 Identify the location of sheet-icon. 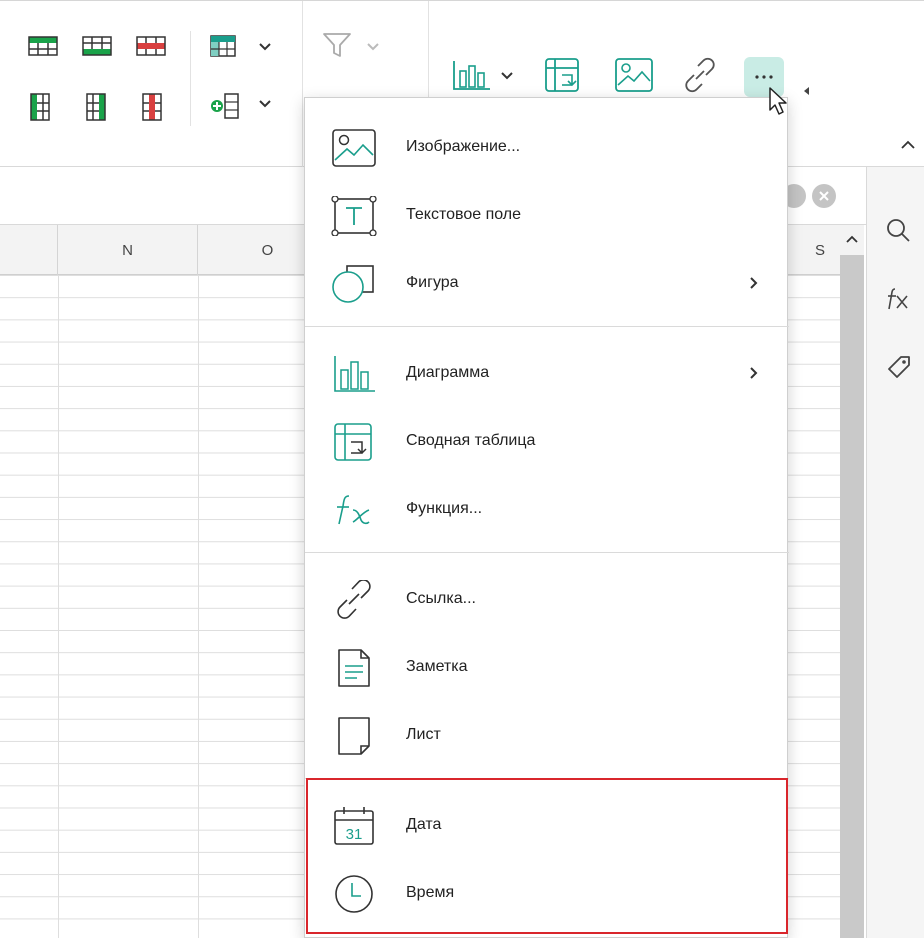
(354, 736).